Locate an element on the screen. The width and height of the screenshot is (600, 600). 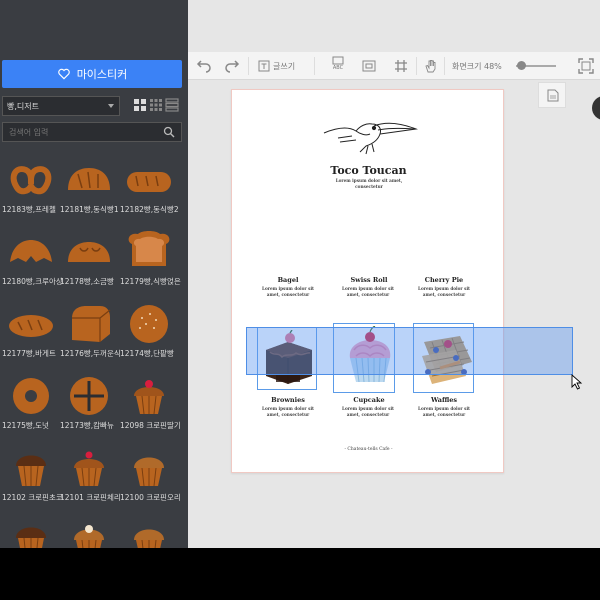
sticker-tile: 12176빵,두꺼운식 is located at coordinates (90, 330).